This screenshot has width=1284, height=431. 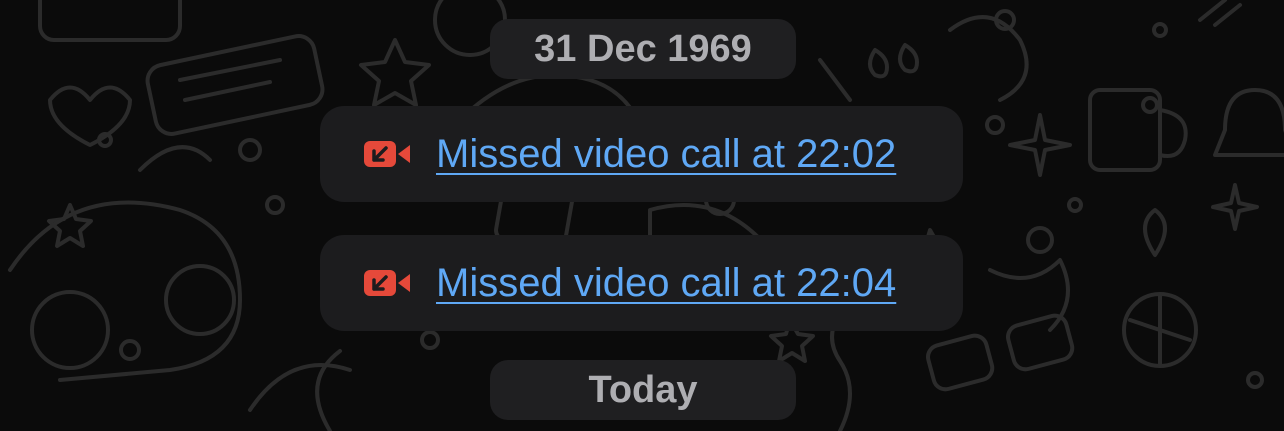 I want to click on today-separator: Today, so click(x=643, y=390).